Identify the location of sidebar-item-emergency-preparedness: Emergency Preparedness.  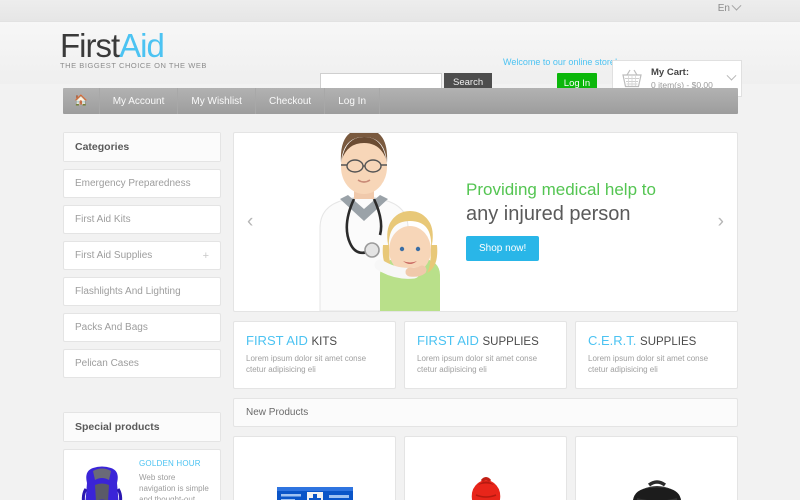
(142, 183).